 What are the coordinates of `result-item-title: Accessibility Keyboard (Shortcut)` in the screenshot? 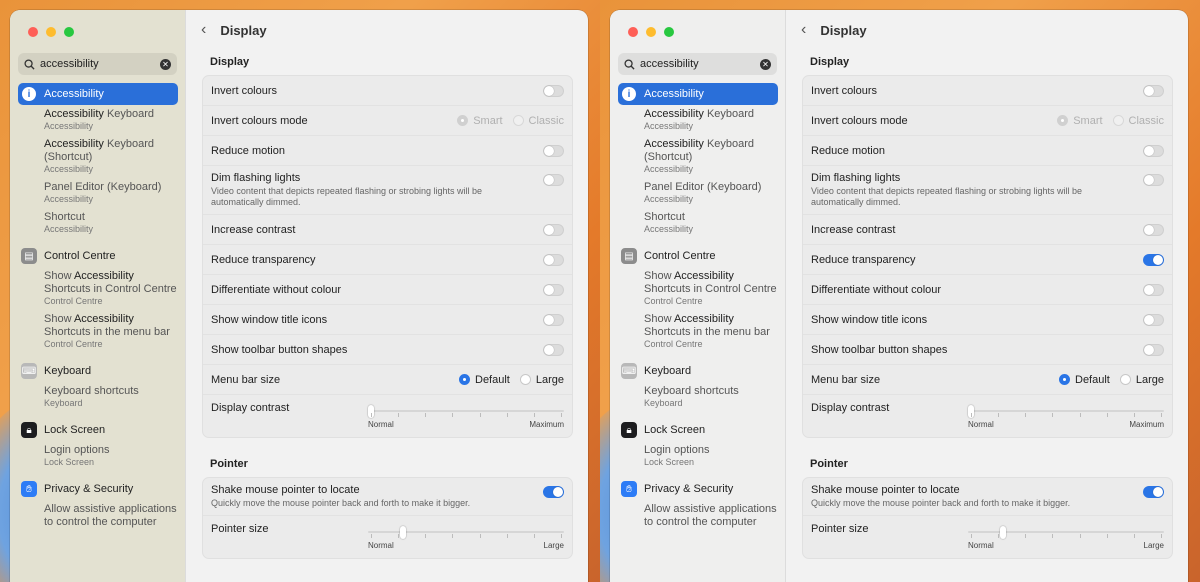 It's located at (699, 150).